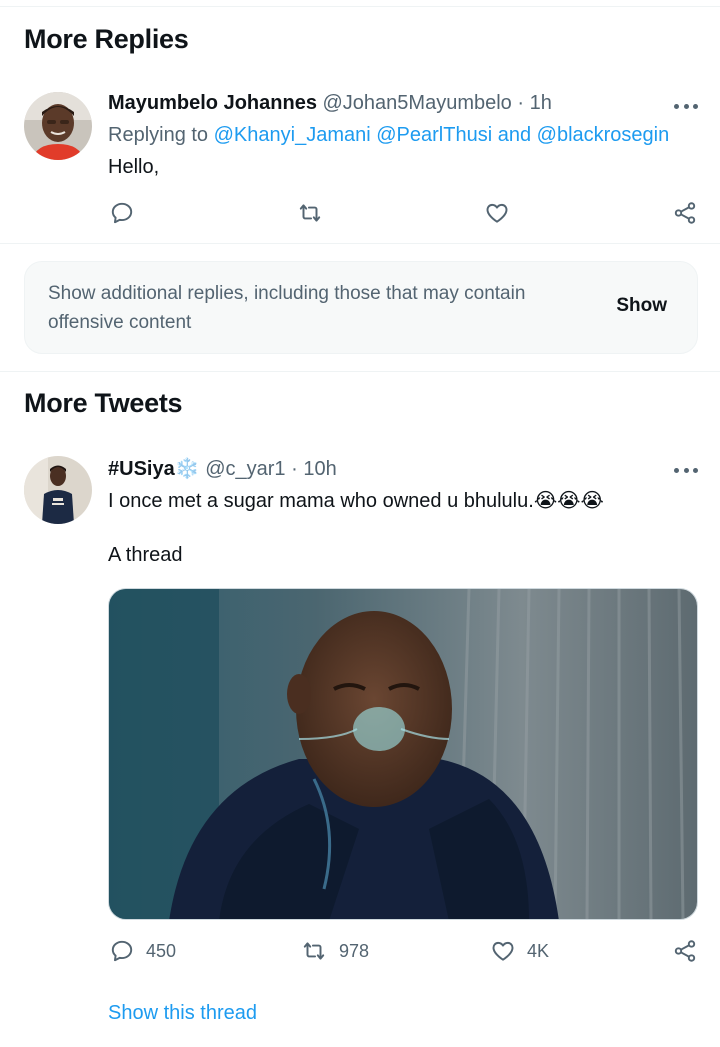 Image resolution: width=720 pixels, height=1047 pixels. What do you see at coordinates (319, 469) in the screenshot?
I see `tweet-timestamp: 10h` at bounding box center [319, 469].